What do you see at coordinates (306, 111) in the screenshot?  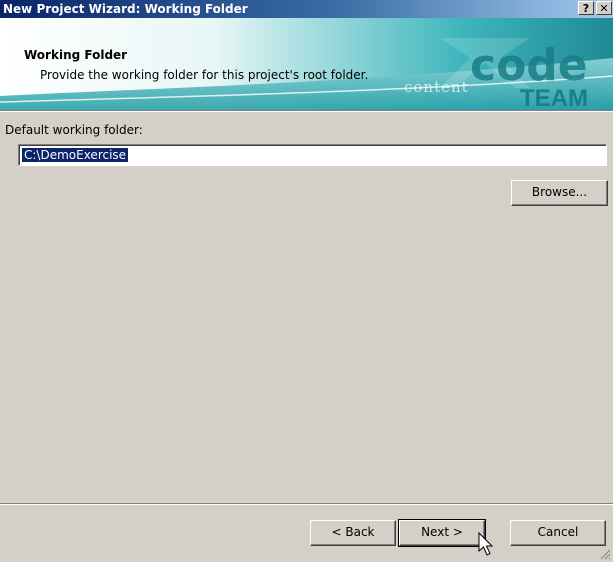 I see `header-divider` at bounding box center [306, 111].